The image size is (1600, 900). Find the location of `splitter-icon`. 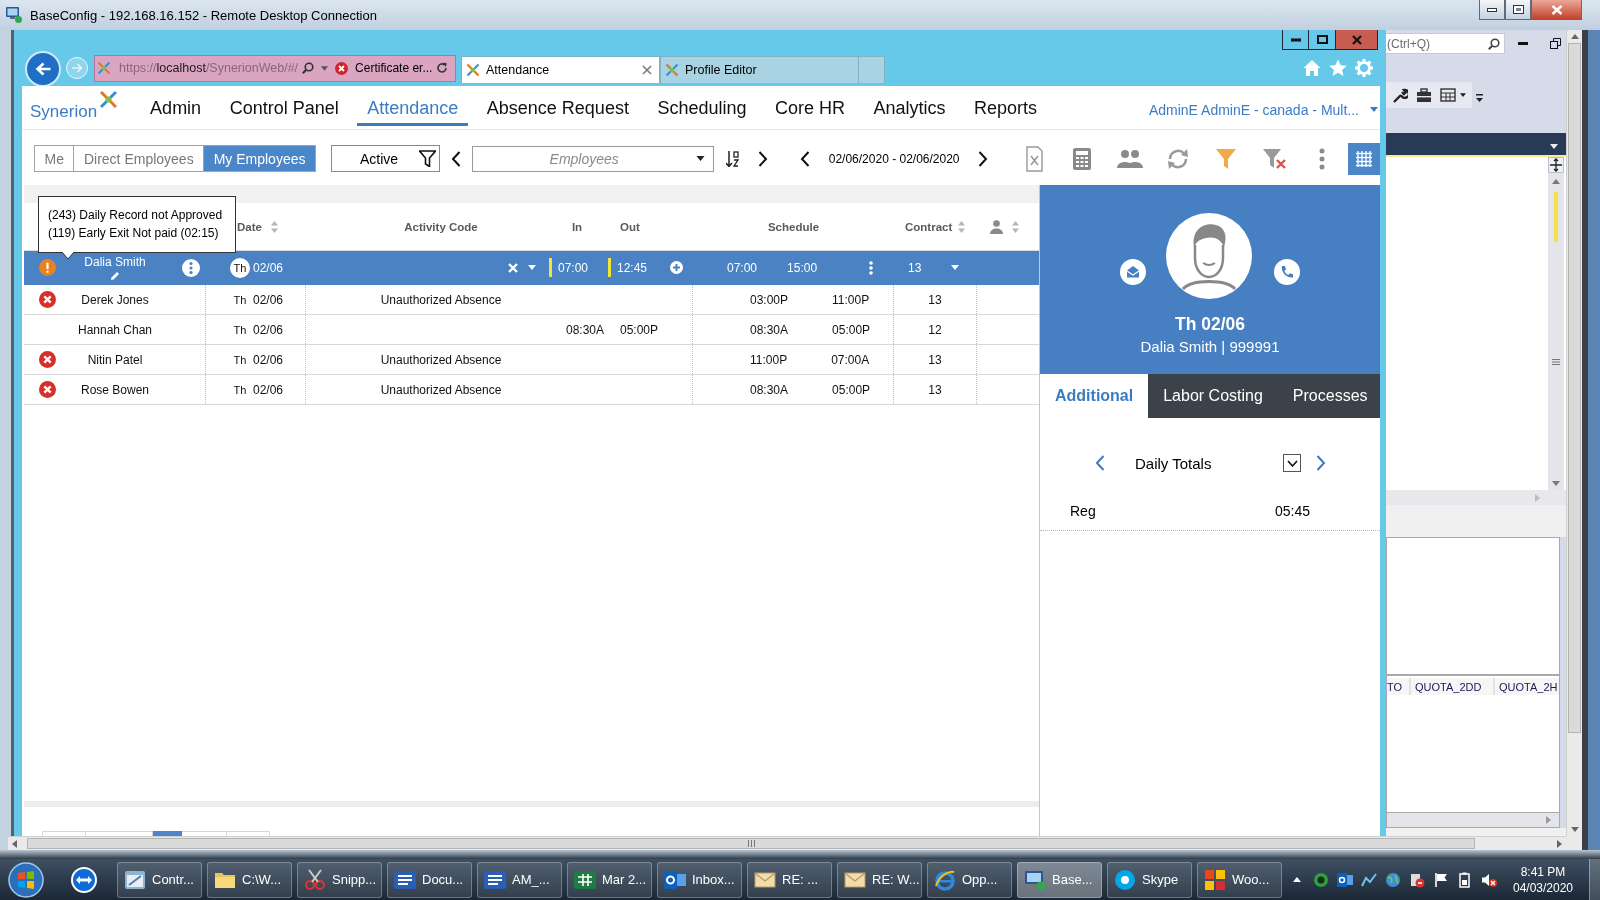

splitter-icon is located at coordinates (1556, 165).